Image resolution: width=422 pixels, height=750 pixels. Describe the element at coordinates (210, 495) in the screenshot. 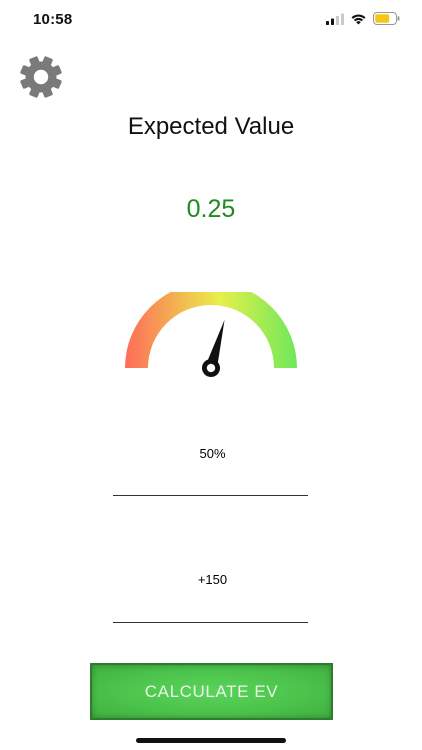

I see `win-probability-underline` at that location.